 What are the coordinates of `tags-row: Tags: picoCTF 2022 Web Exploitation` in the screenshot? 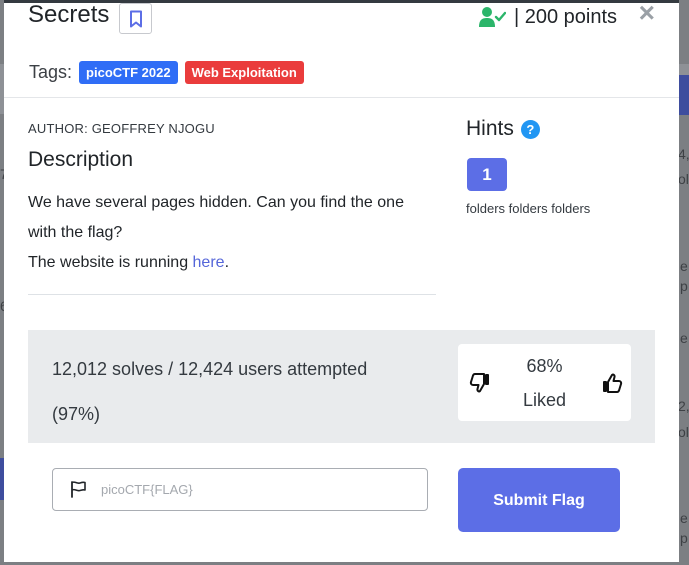 It's located at (170, 72).